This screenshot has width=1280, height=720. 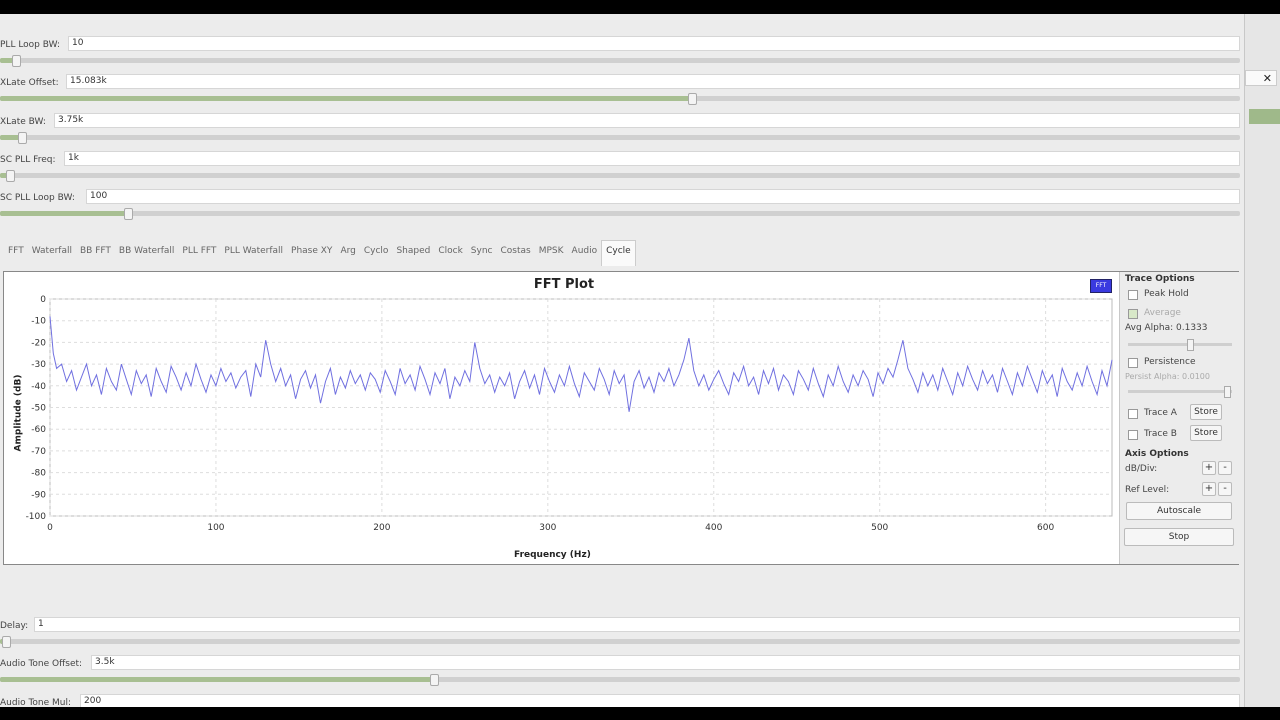 I want to click on control-value-field: 3.75k, so click(x=647, y=120).